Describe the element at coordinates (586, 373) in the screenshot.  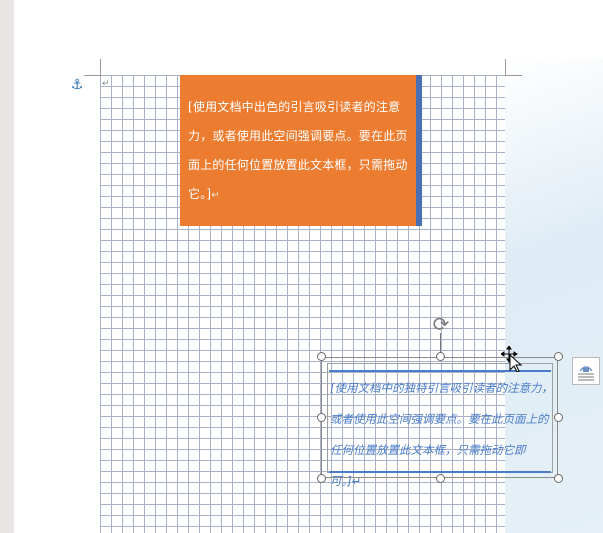
I see `layout-options-icon` at that location.